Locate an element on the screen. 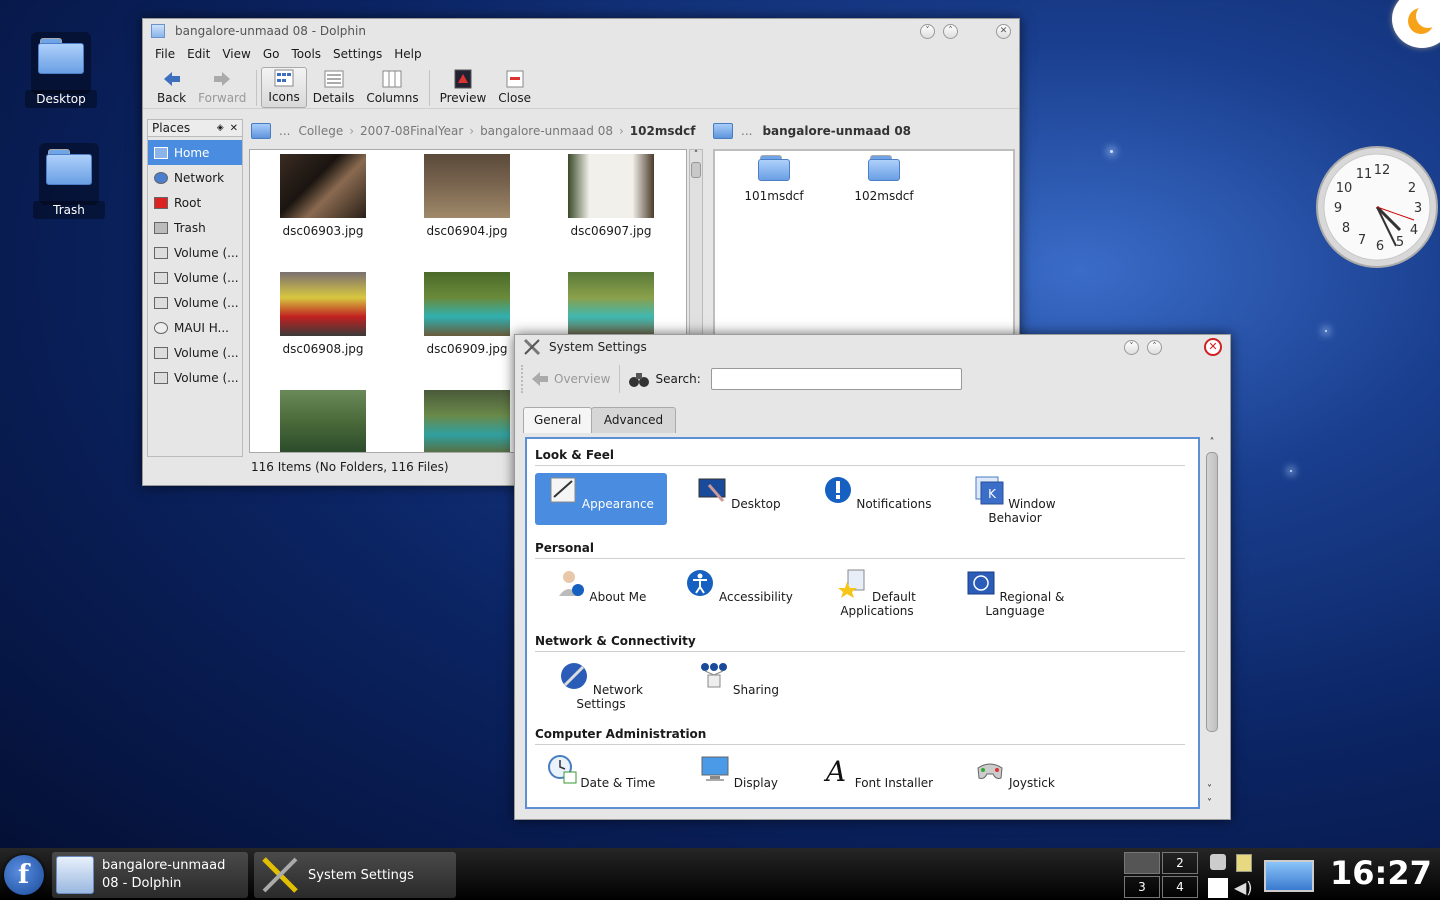  close-split-button: Close is located at coordinates (514, 88).